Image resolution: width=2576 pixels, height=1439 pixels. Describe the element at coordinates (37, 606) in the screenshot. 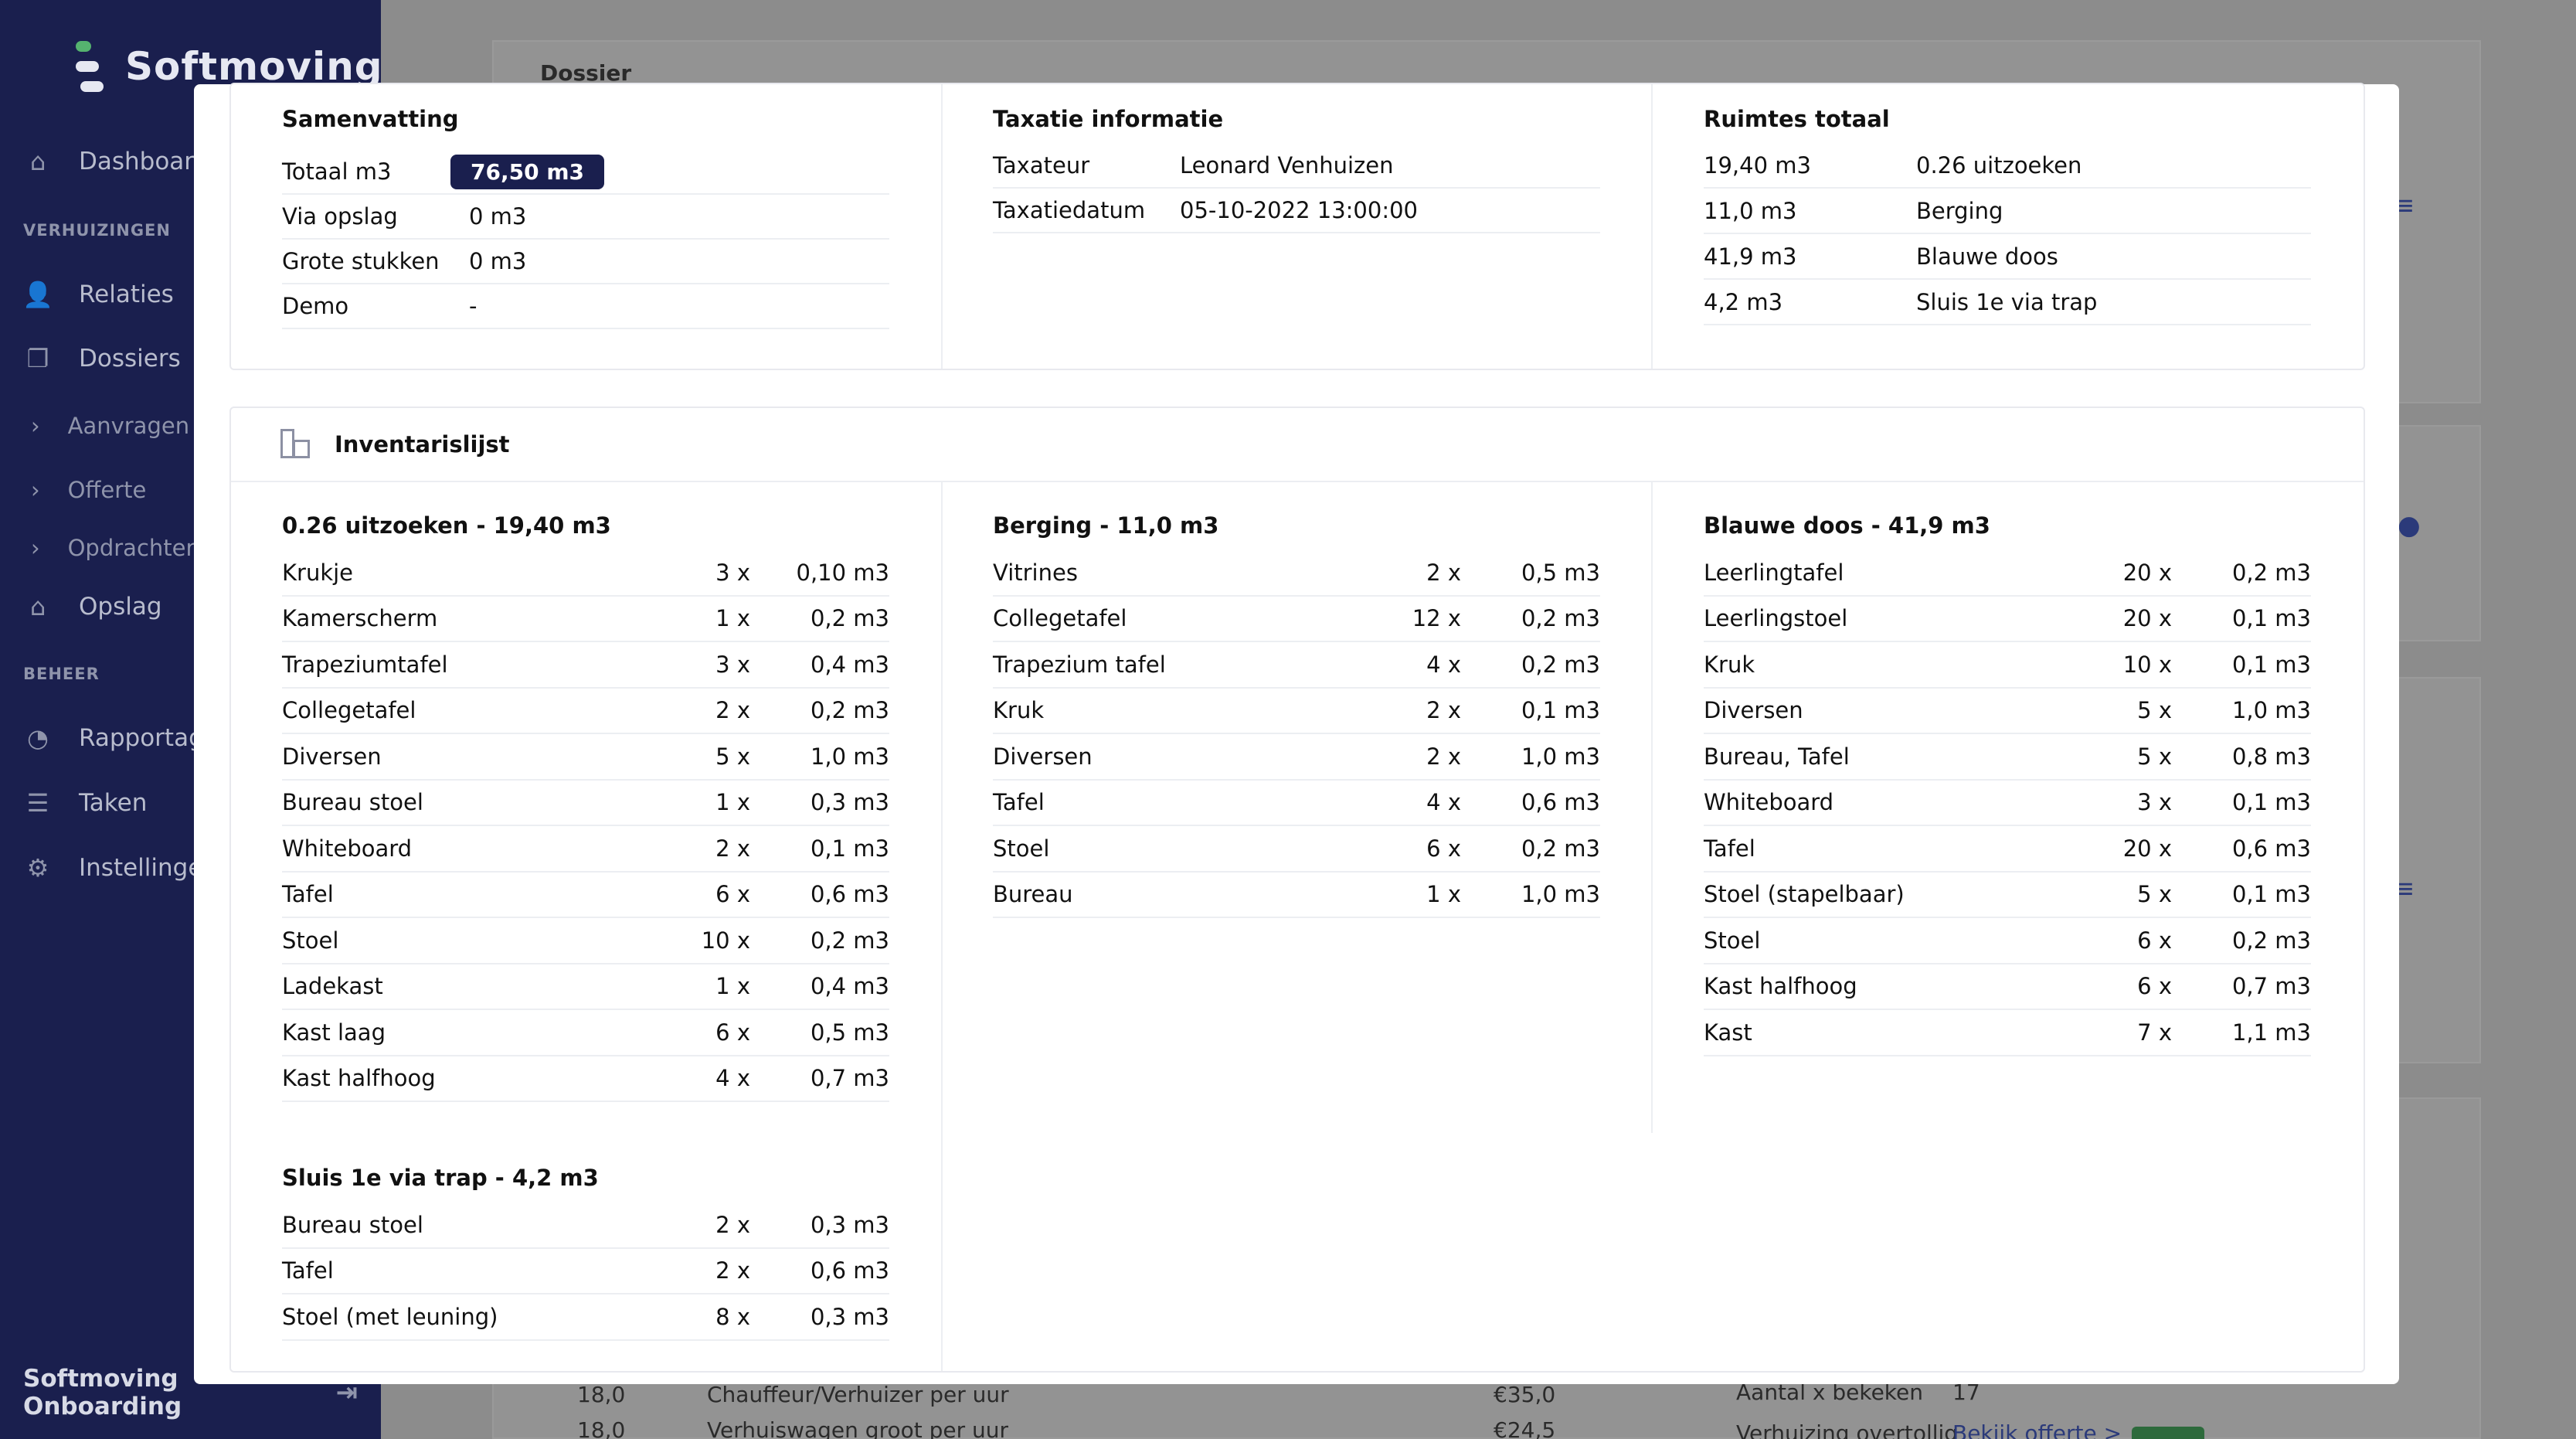

I see `warehouse-icon: ⌂` at that location.